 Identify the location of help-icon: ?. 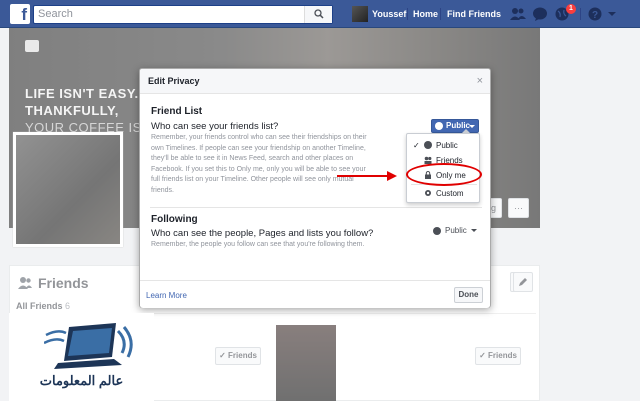
(596, 14).